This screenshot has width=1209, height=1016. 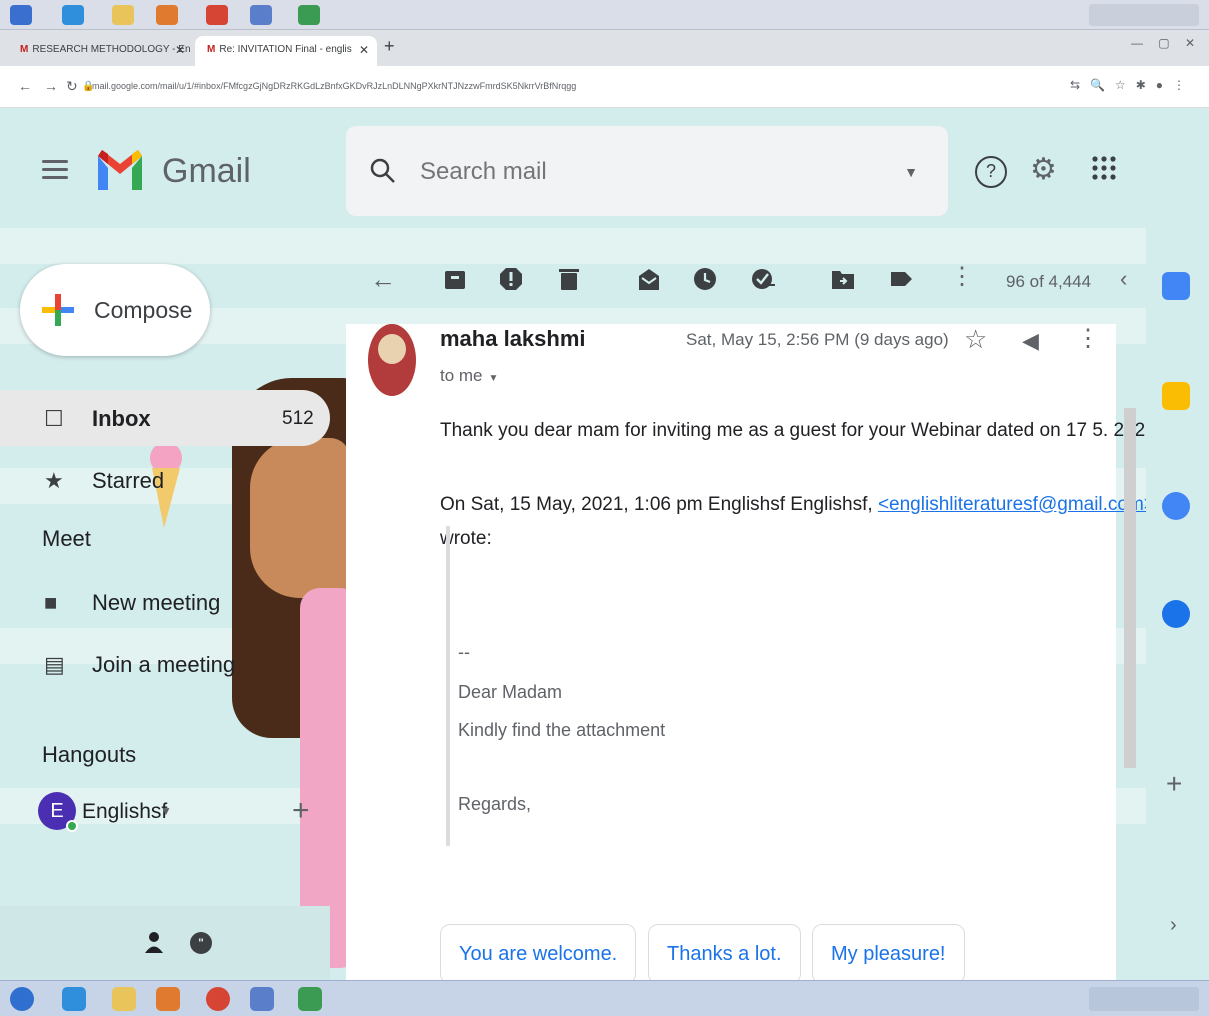 What do you see at coordinates (649, 279) in the screenshot?
I see `mark-unread-icon` at bounding box center [649, 279].